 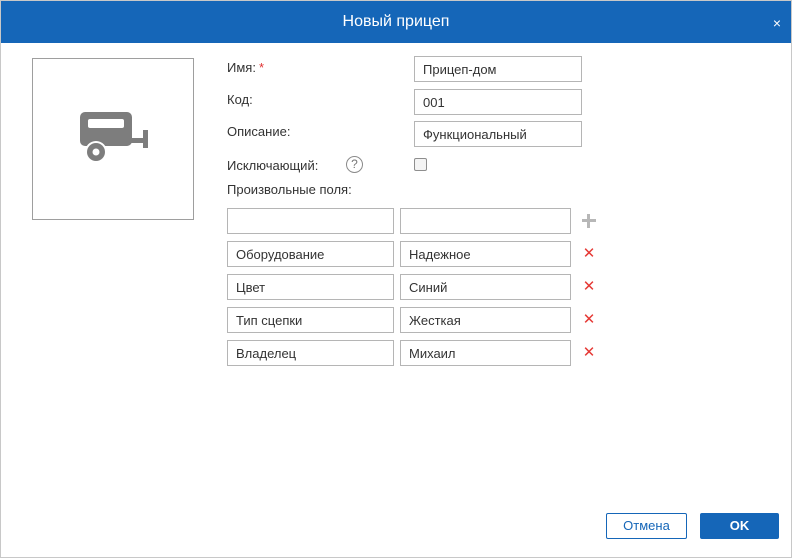 What do you see at coordinates (354, 164) in the screenshot?
I see `help-icon: ?` at bounding box center [354, 164].